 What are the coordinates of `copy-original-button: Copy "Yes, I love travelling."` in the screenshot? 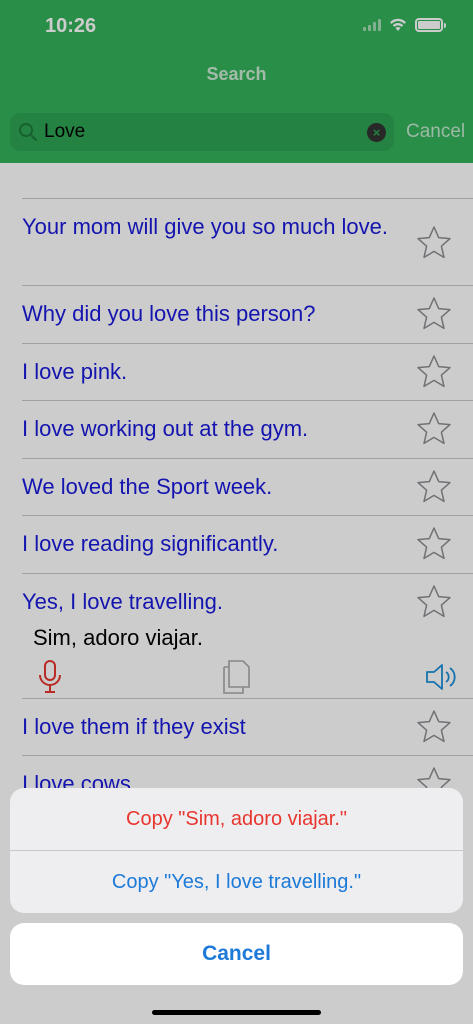 It's located at (236, 882).